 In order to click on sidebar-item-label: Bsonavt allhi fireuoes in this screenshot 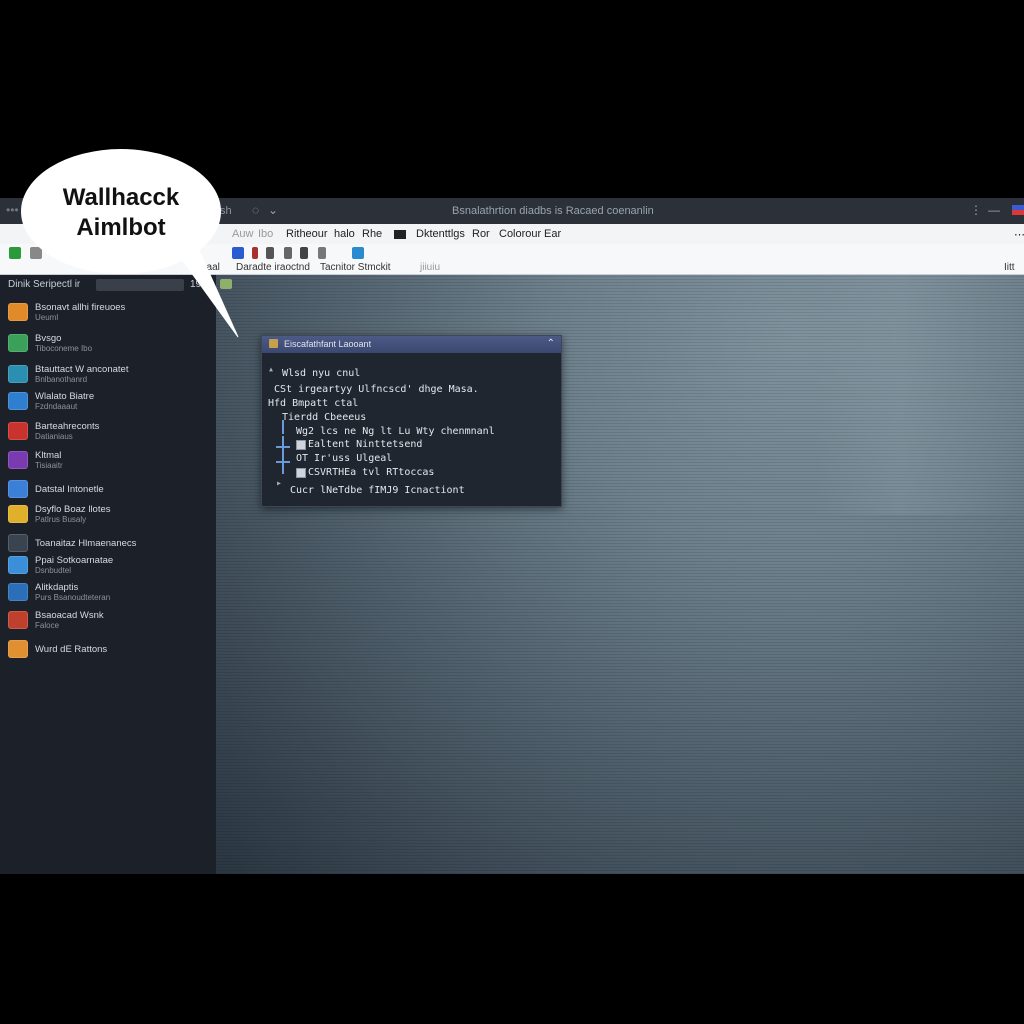, I will do `click(80, 307)`.